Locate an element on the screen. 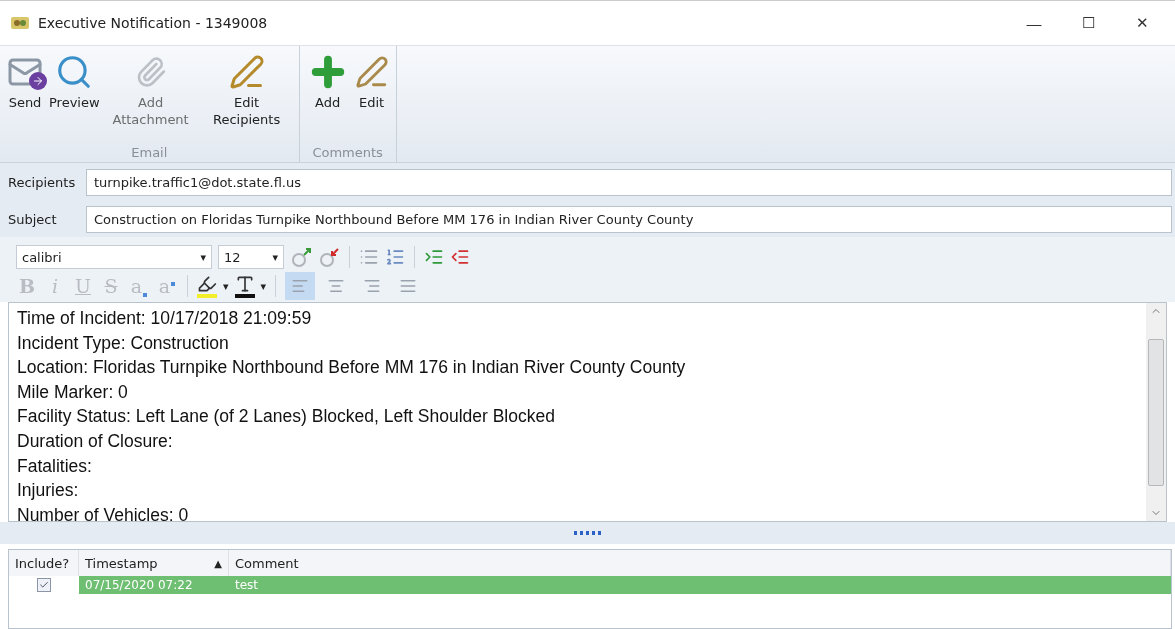 This screenshot has height=629, width=1175. app-icon is located at coordinates (20, 23).